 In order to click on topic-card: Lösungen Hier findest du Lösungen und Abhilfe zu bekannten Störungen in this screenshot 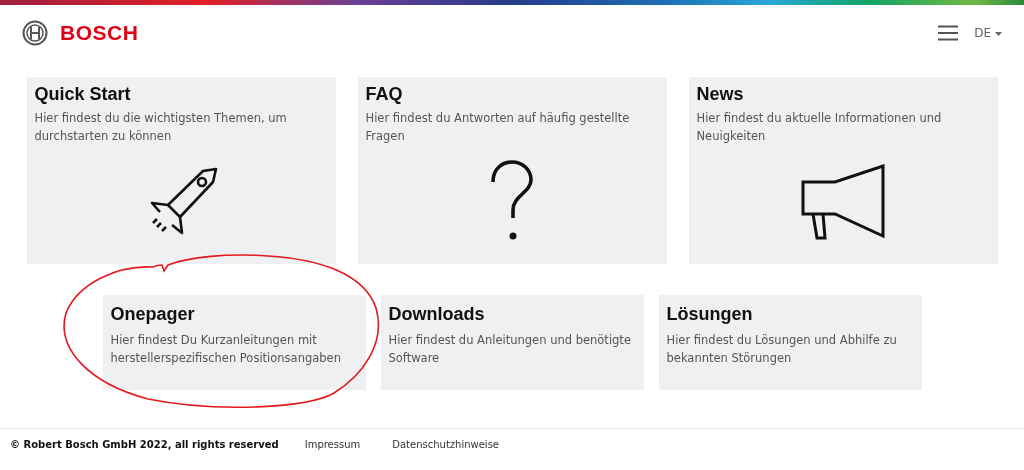, I will do `click(790, 342)`.